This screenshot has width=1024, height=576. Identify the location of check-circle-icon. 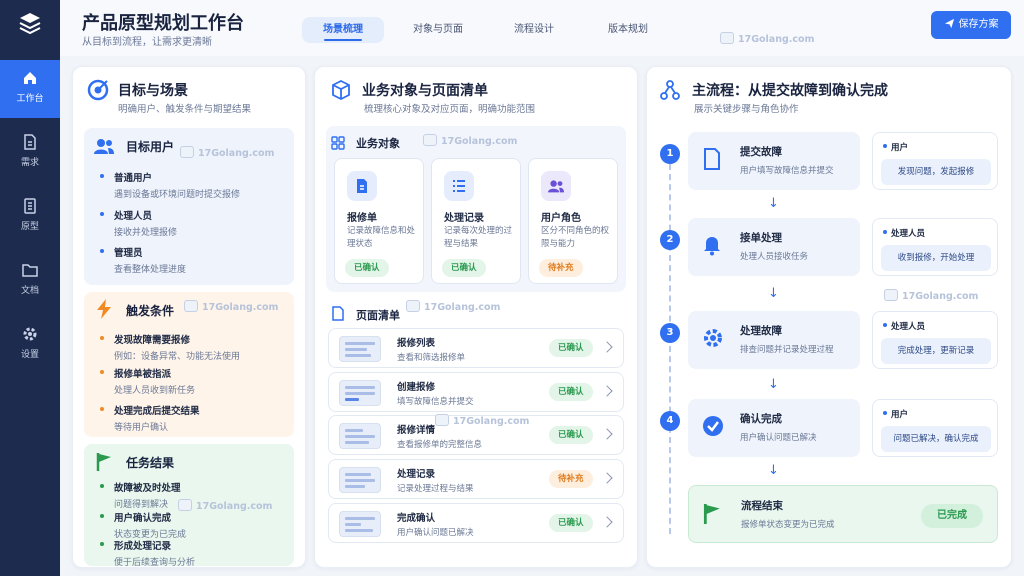
(713, 426).